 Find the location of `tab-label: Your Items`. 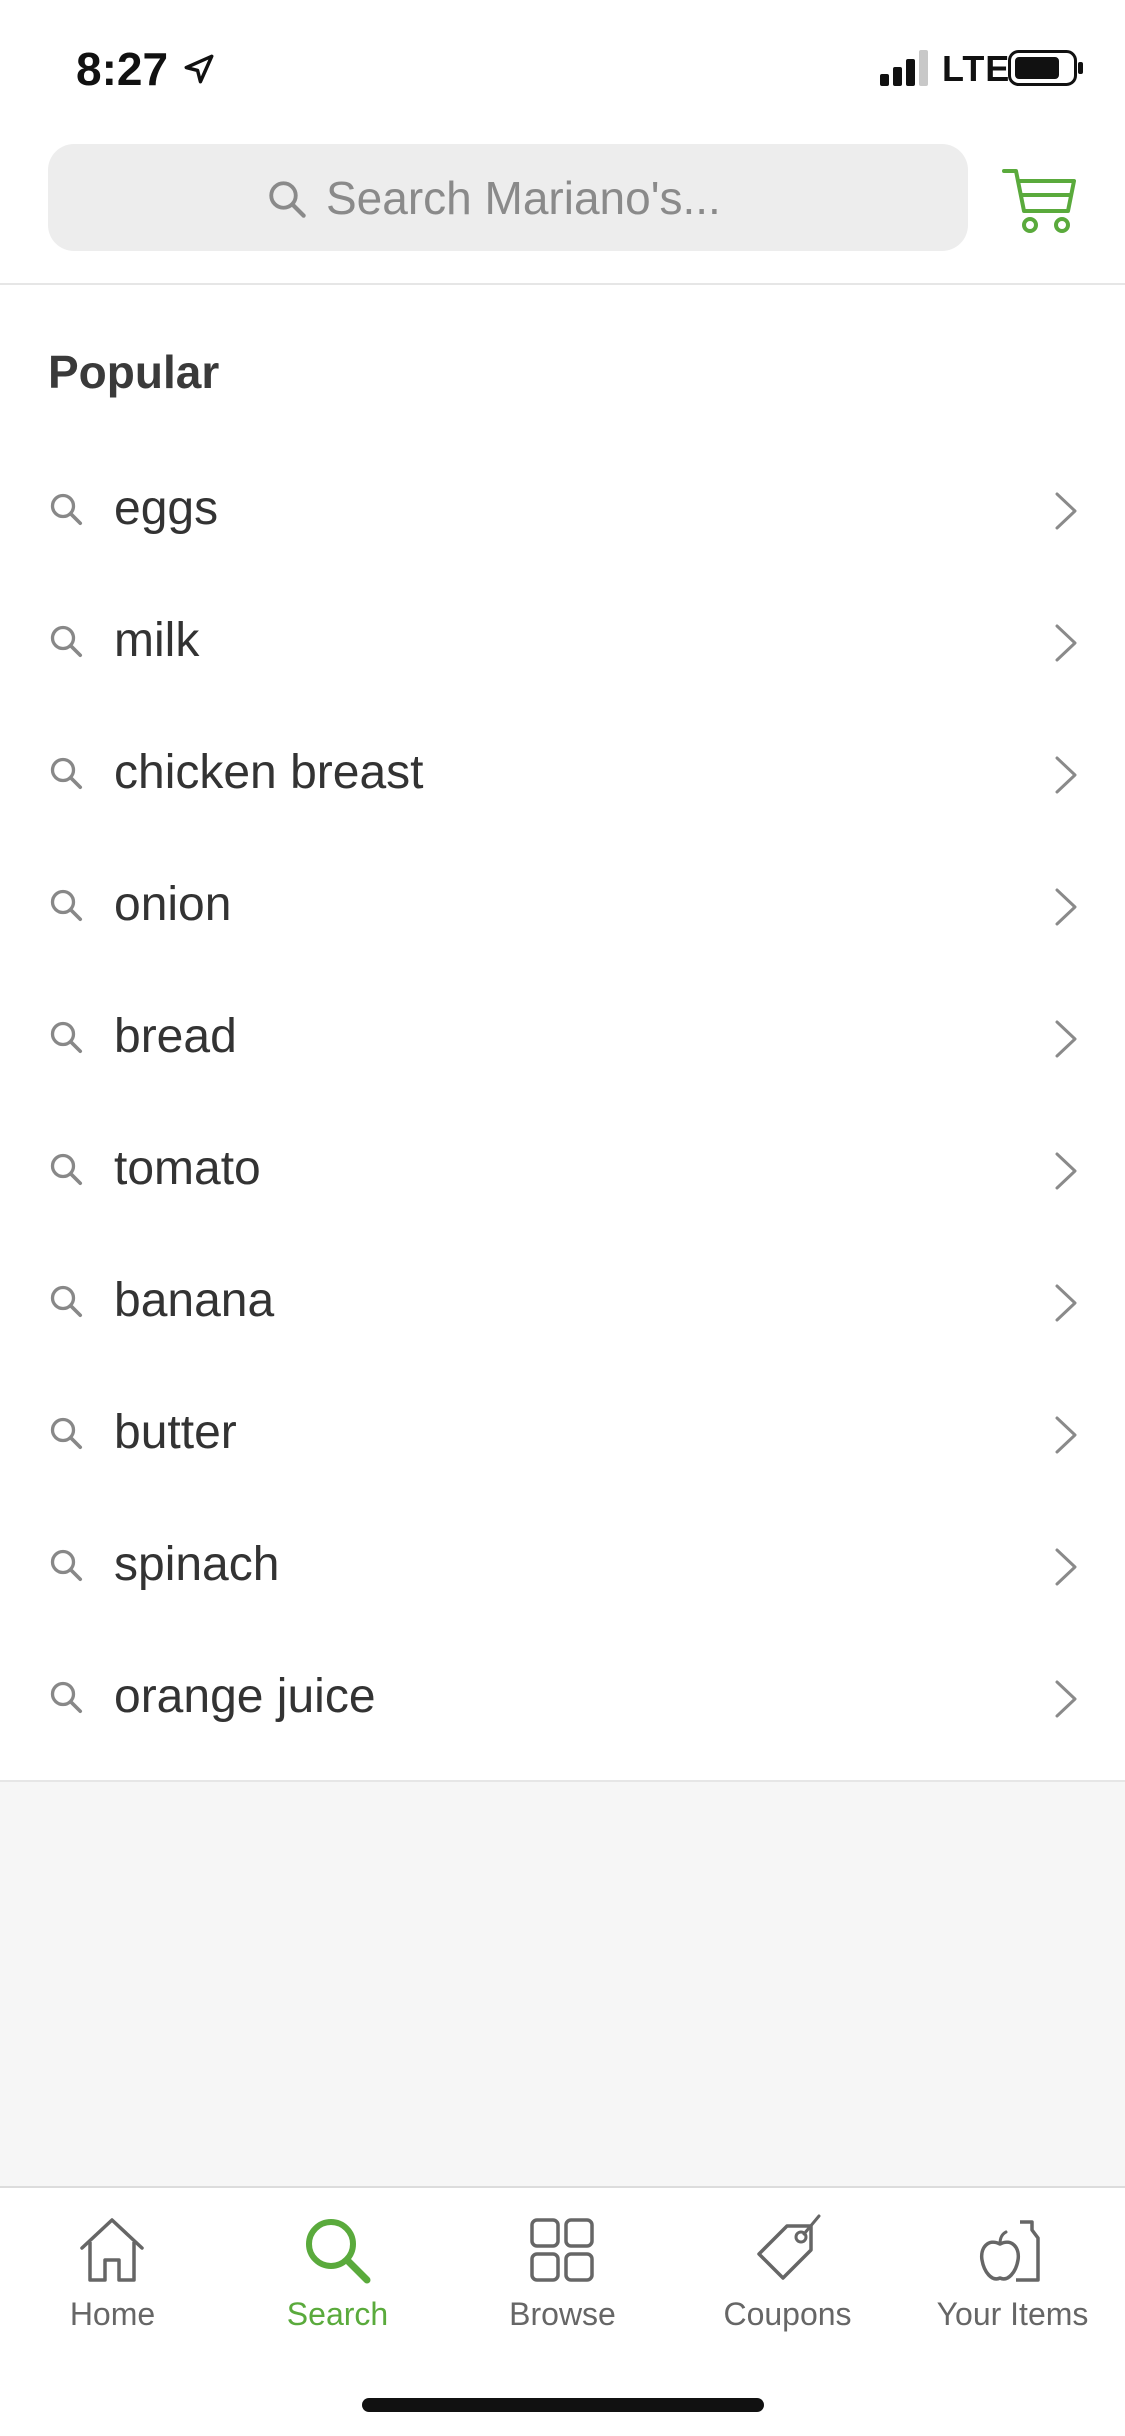

tab-label: Your Items is located at coordinates (1012, 2314).